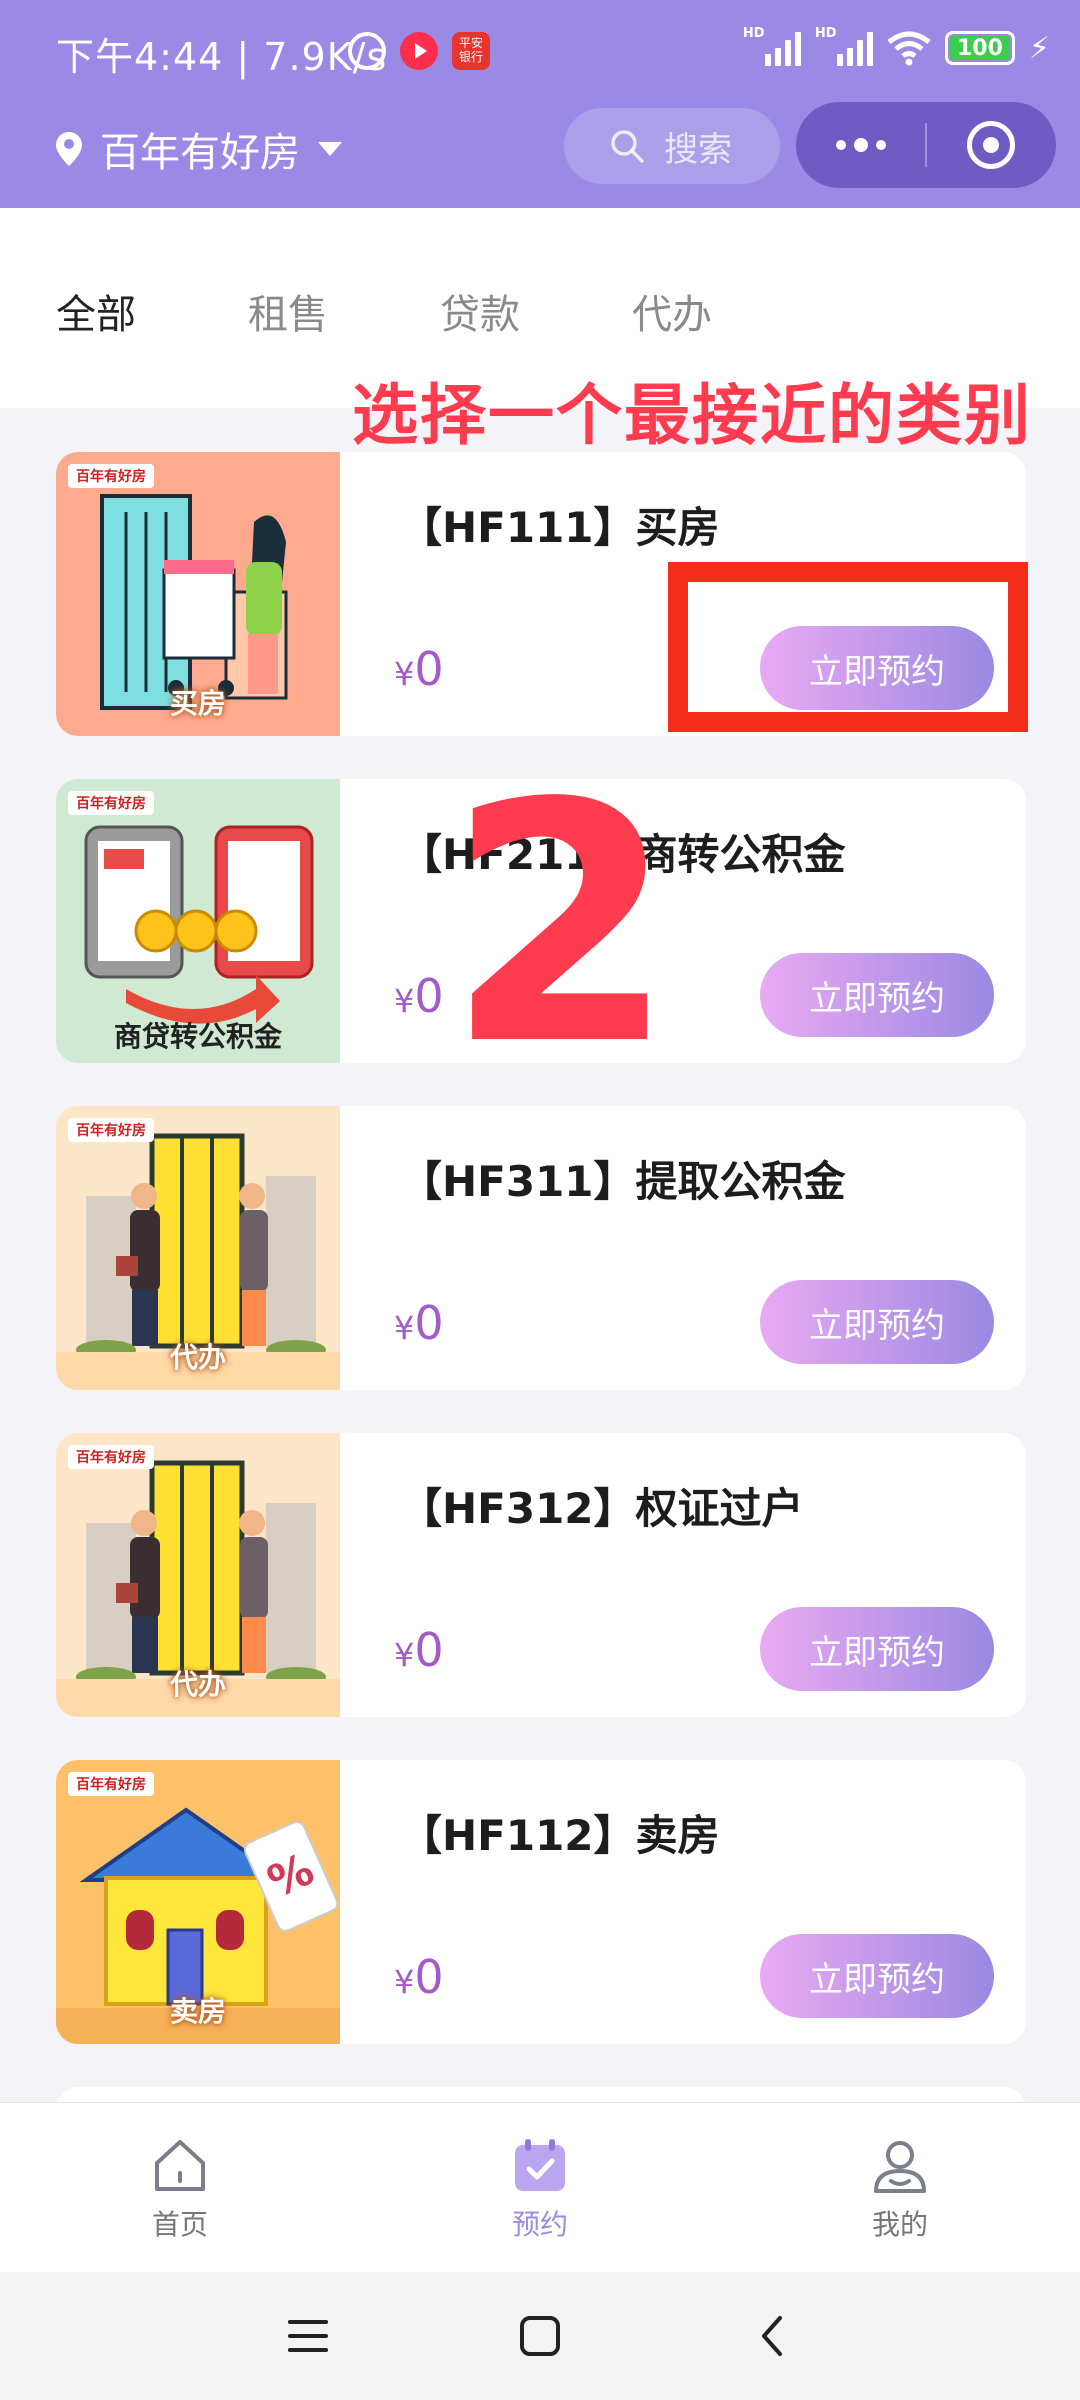 The image size is (1080, 2400). I want to click on miniprogram-capsule, so click(926, 145).